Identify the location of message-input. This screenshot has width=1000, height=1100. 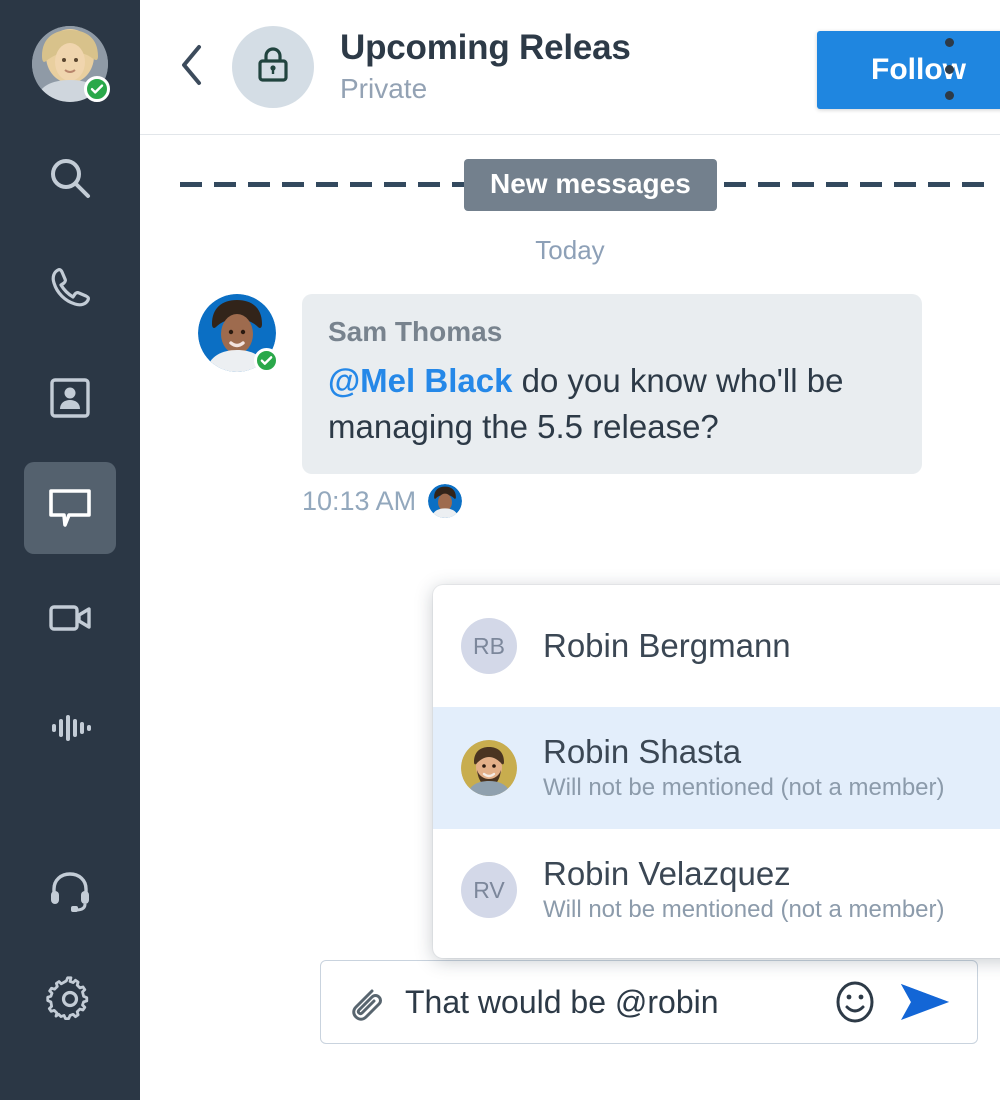
(617, 1002).